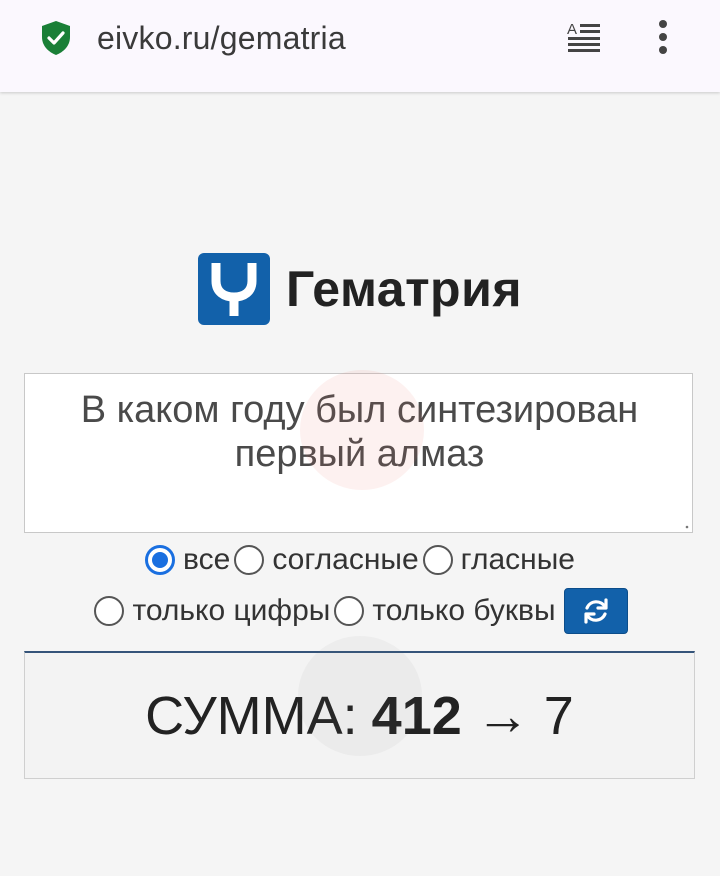 The width and height of the screenshot is (720, 876). What do you see at coordinates (359, 715) in the screenshot?
I see `sum-result: СУММА: 412 → 7` at bounding box center [359, 715].